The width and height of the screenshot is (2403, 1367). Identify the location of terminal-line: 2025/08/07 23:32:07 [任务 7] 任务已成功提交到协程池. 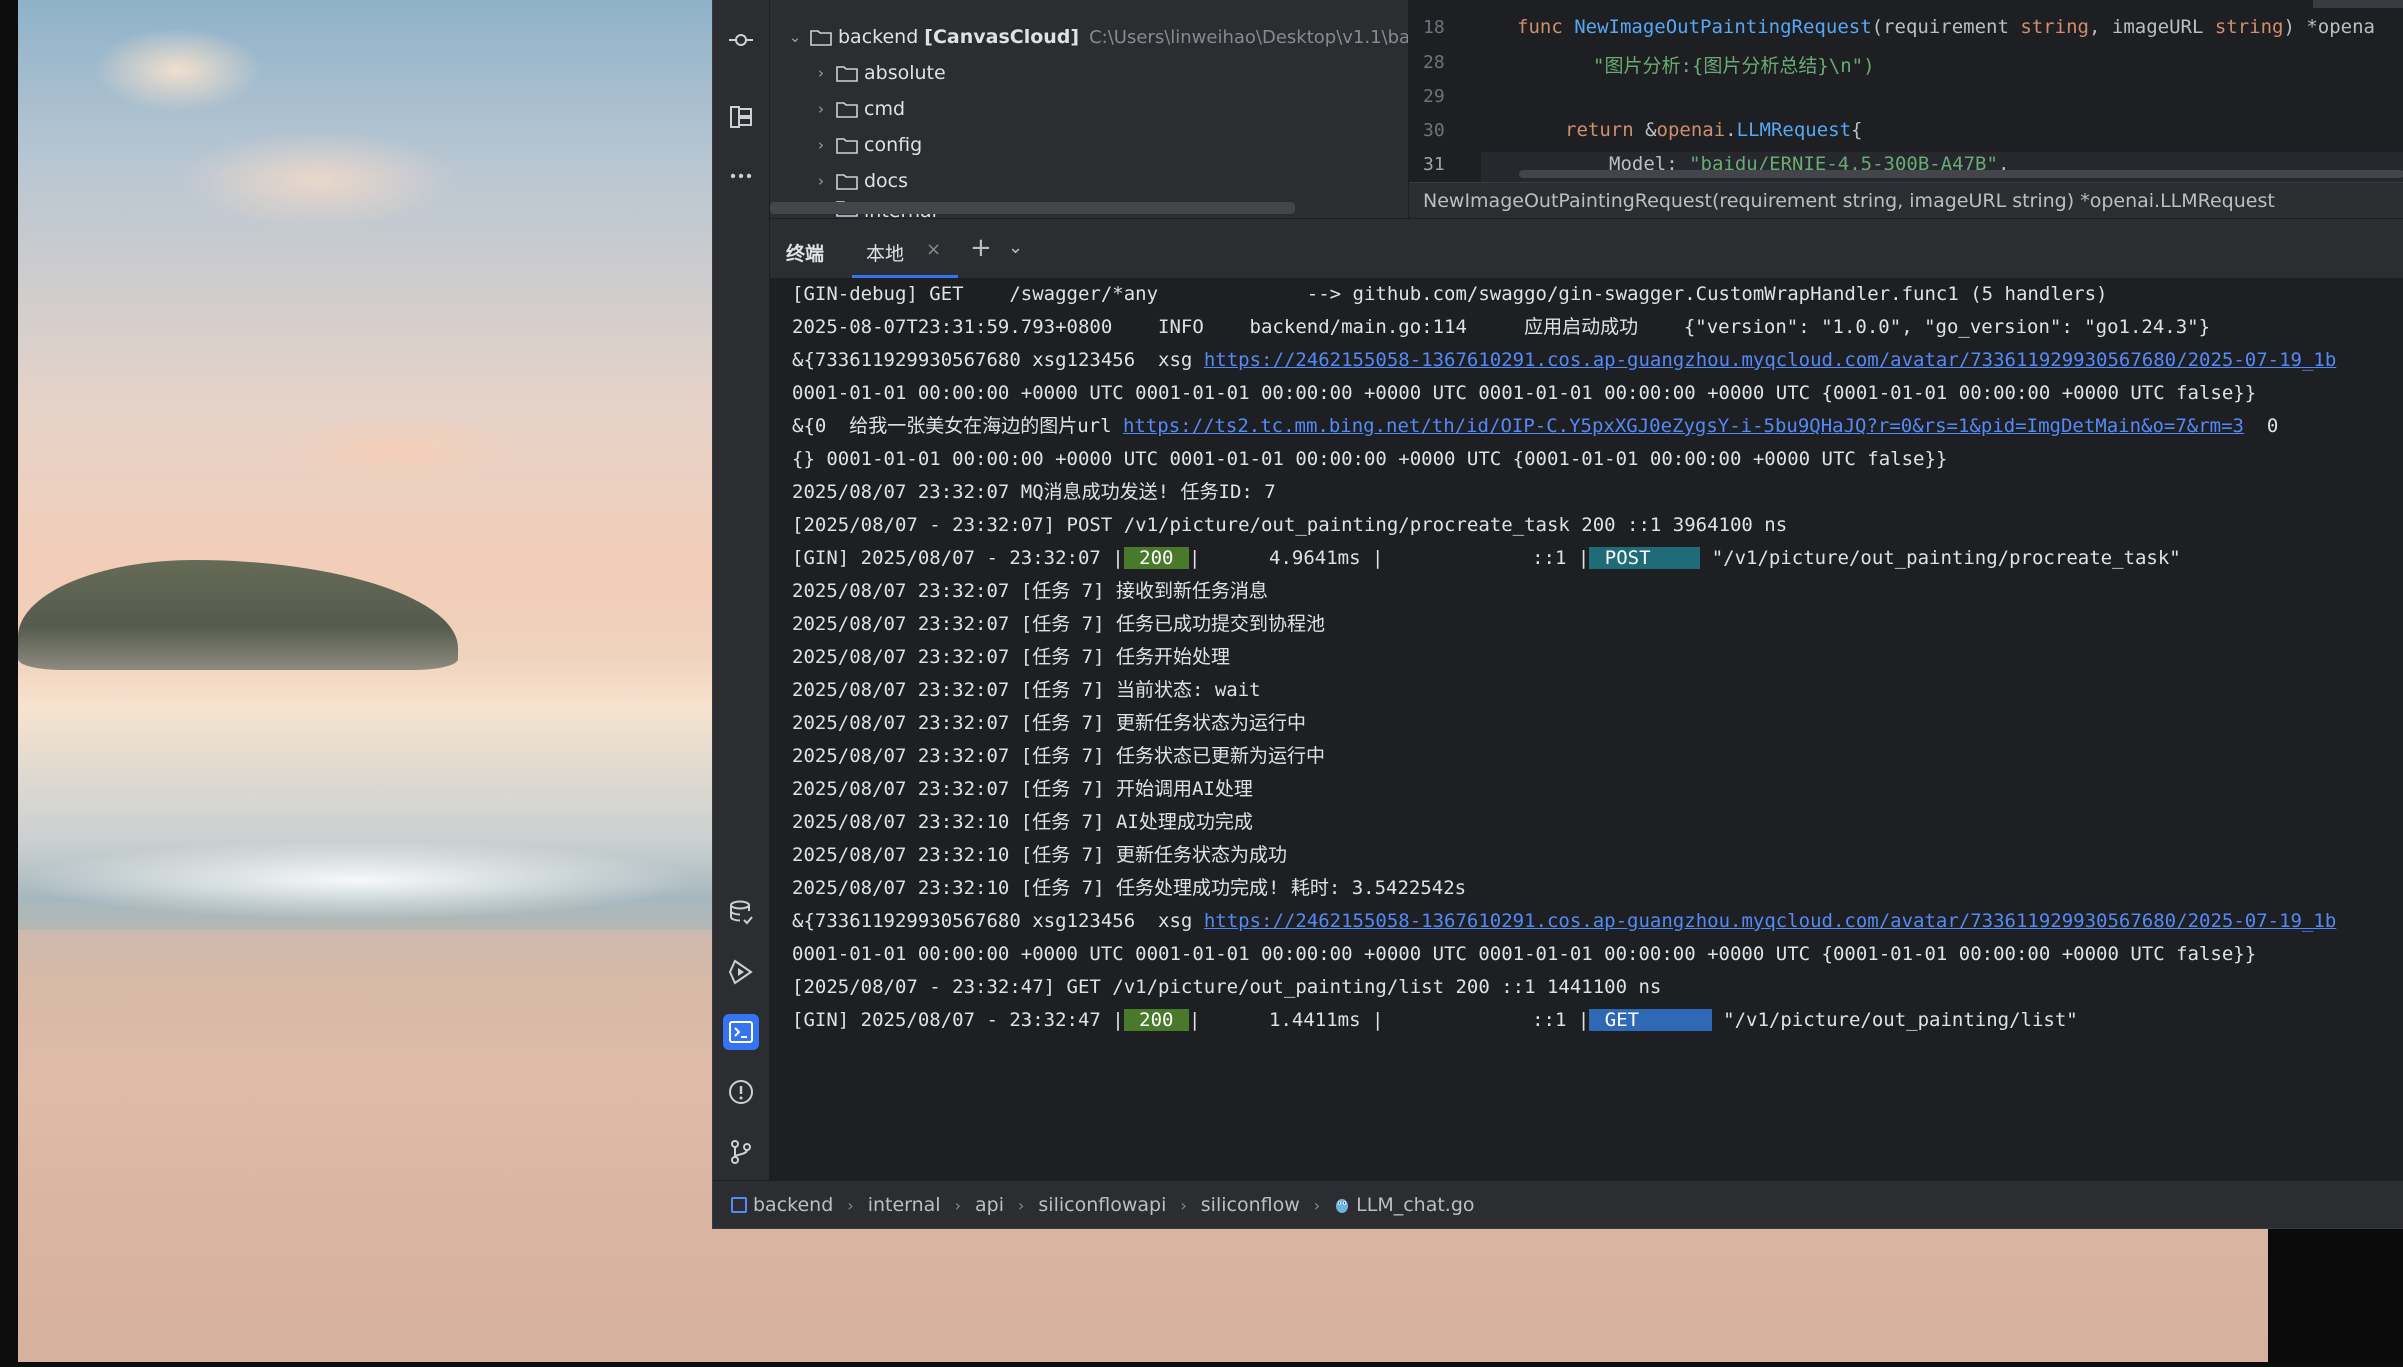
(1058, 624).